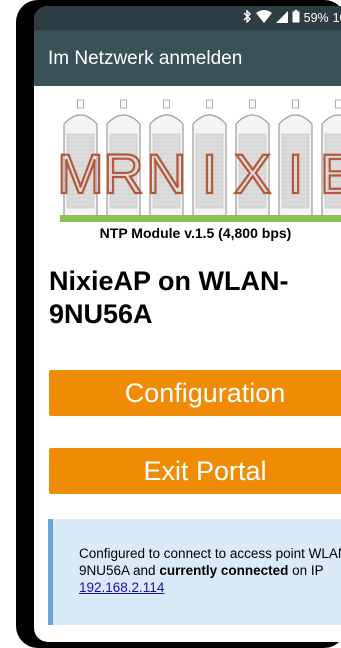 This screenshot has height=648, width=341. I want to click on app-bar: Im Netzwerk anmelden, so click(187, 58).